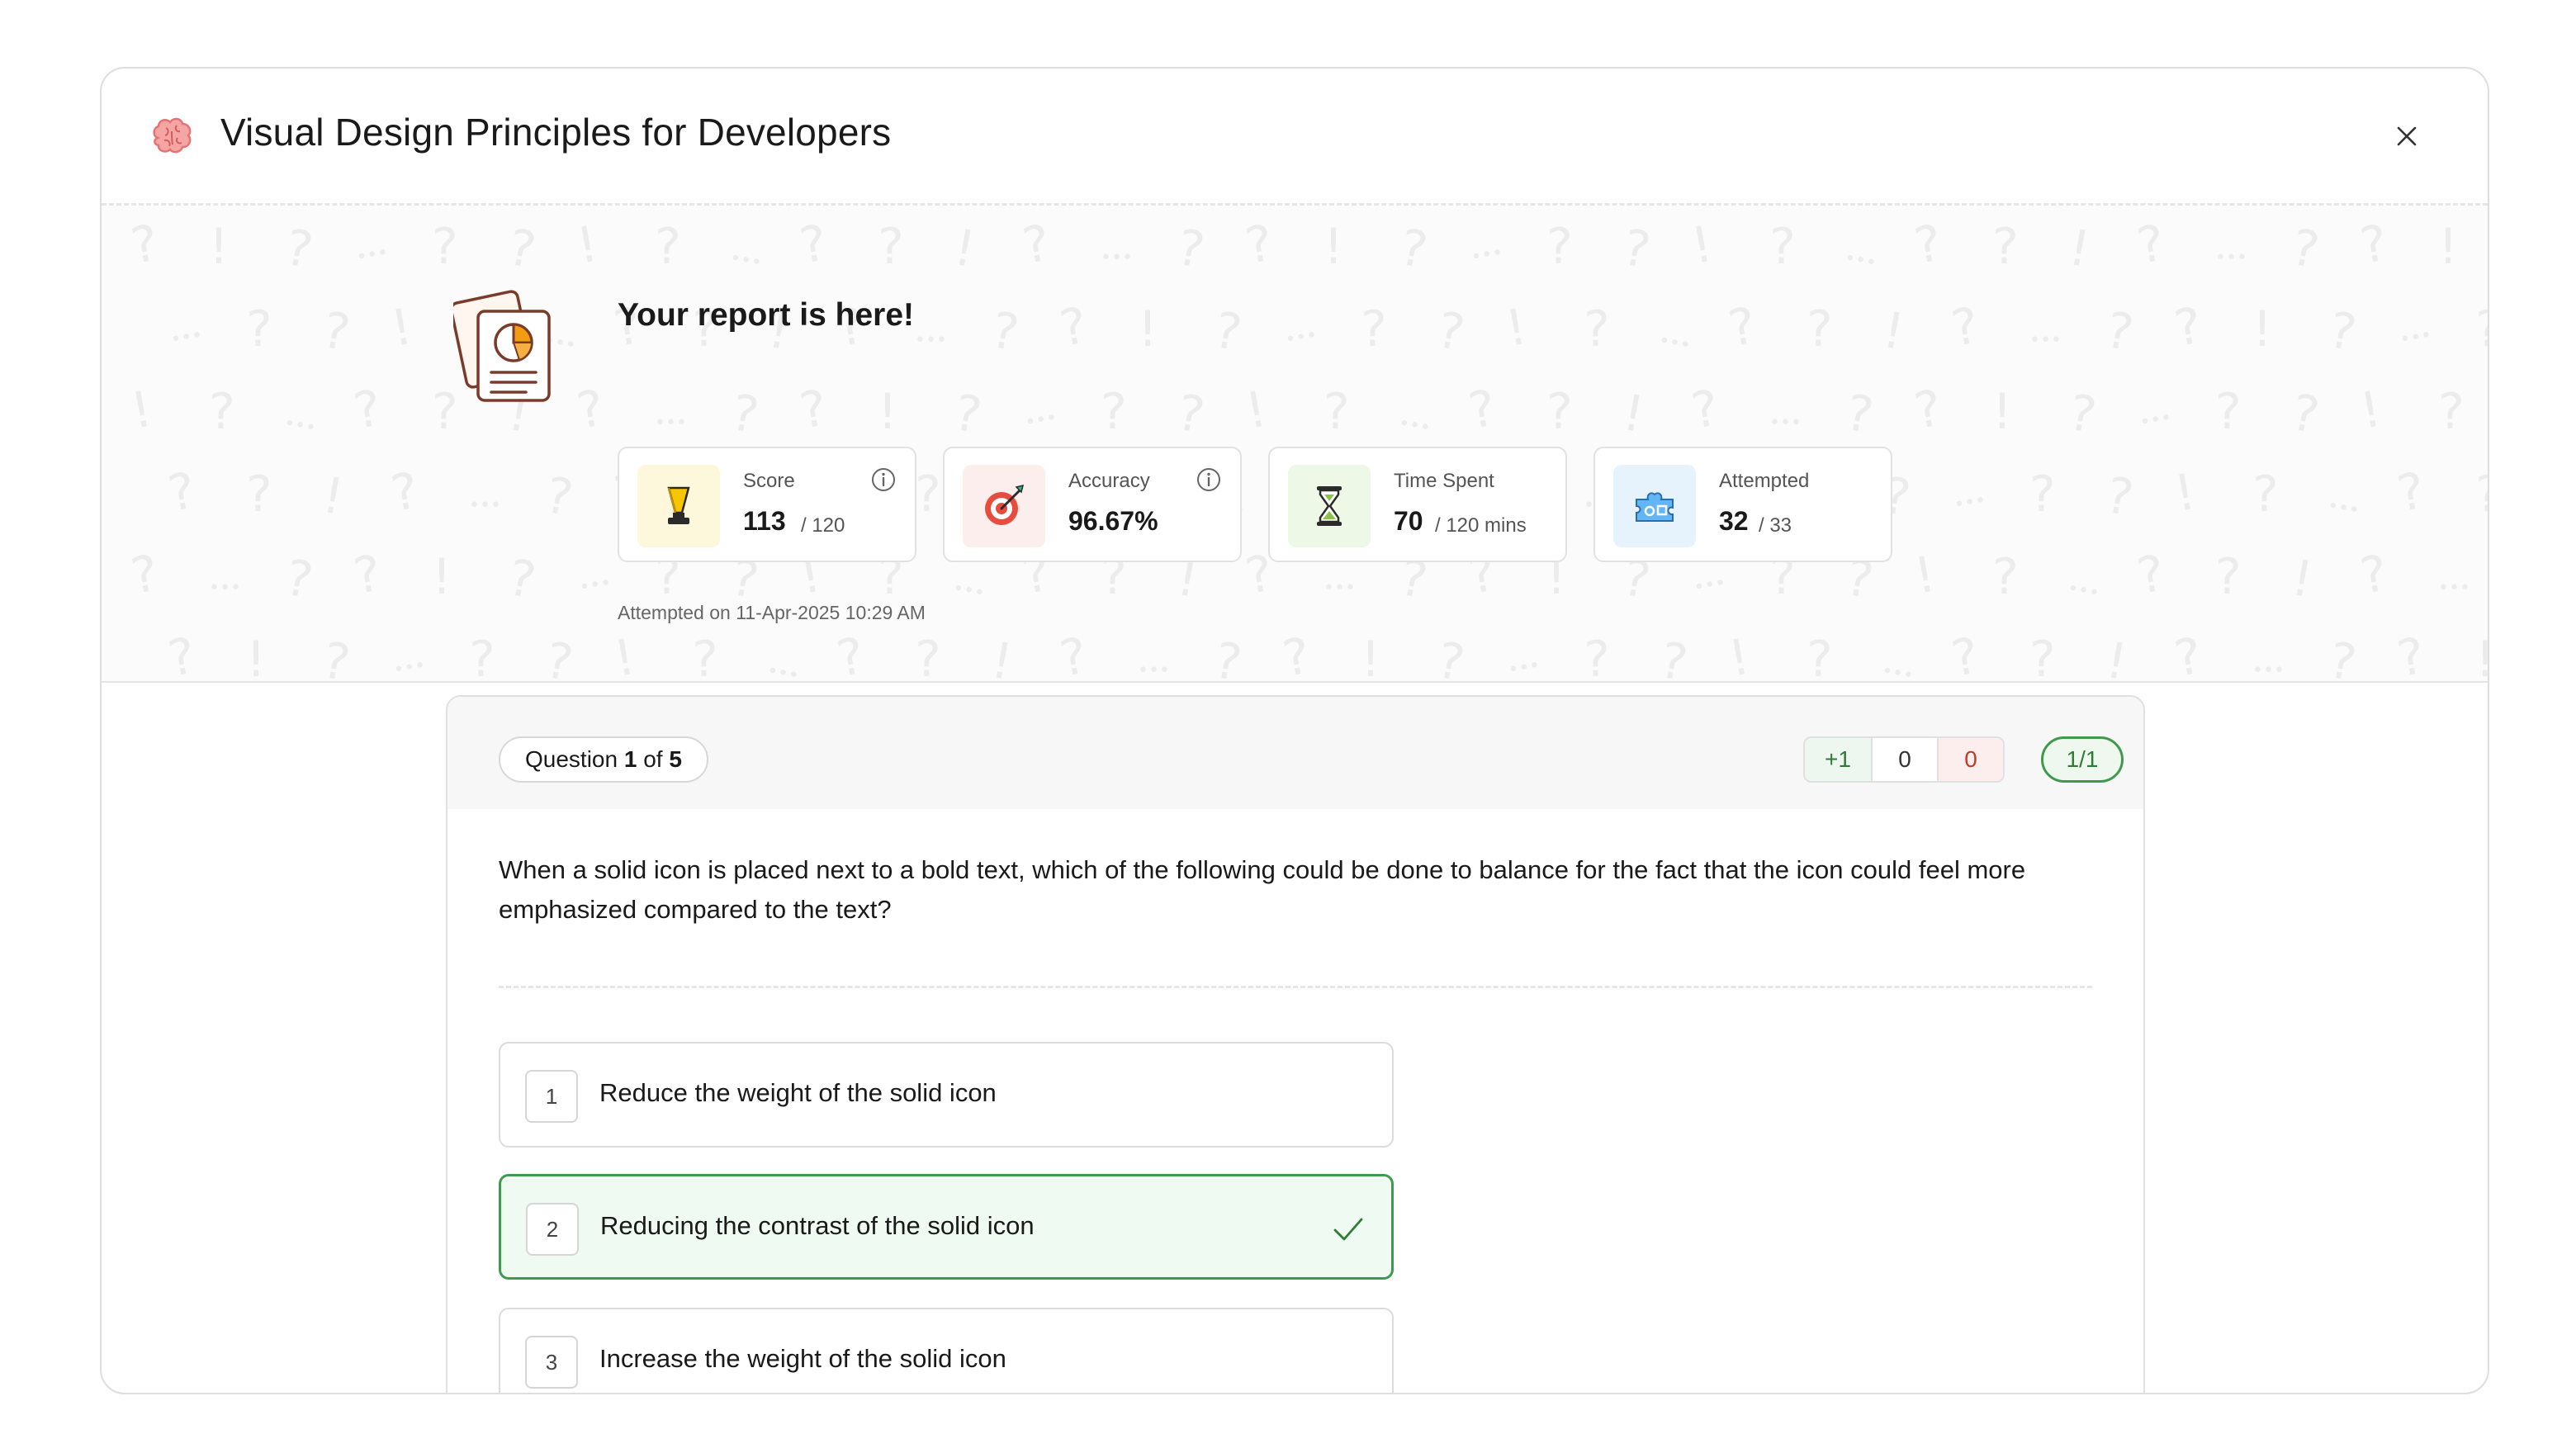 This screenshot has width=2576, height=1453. Describe the element at coordinates (769, 481) in the screenshot. I see `score-label: Score` at that location.